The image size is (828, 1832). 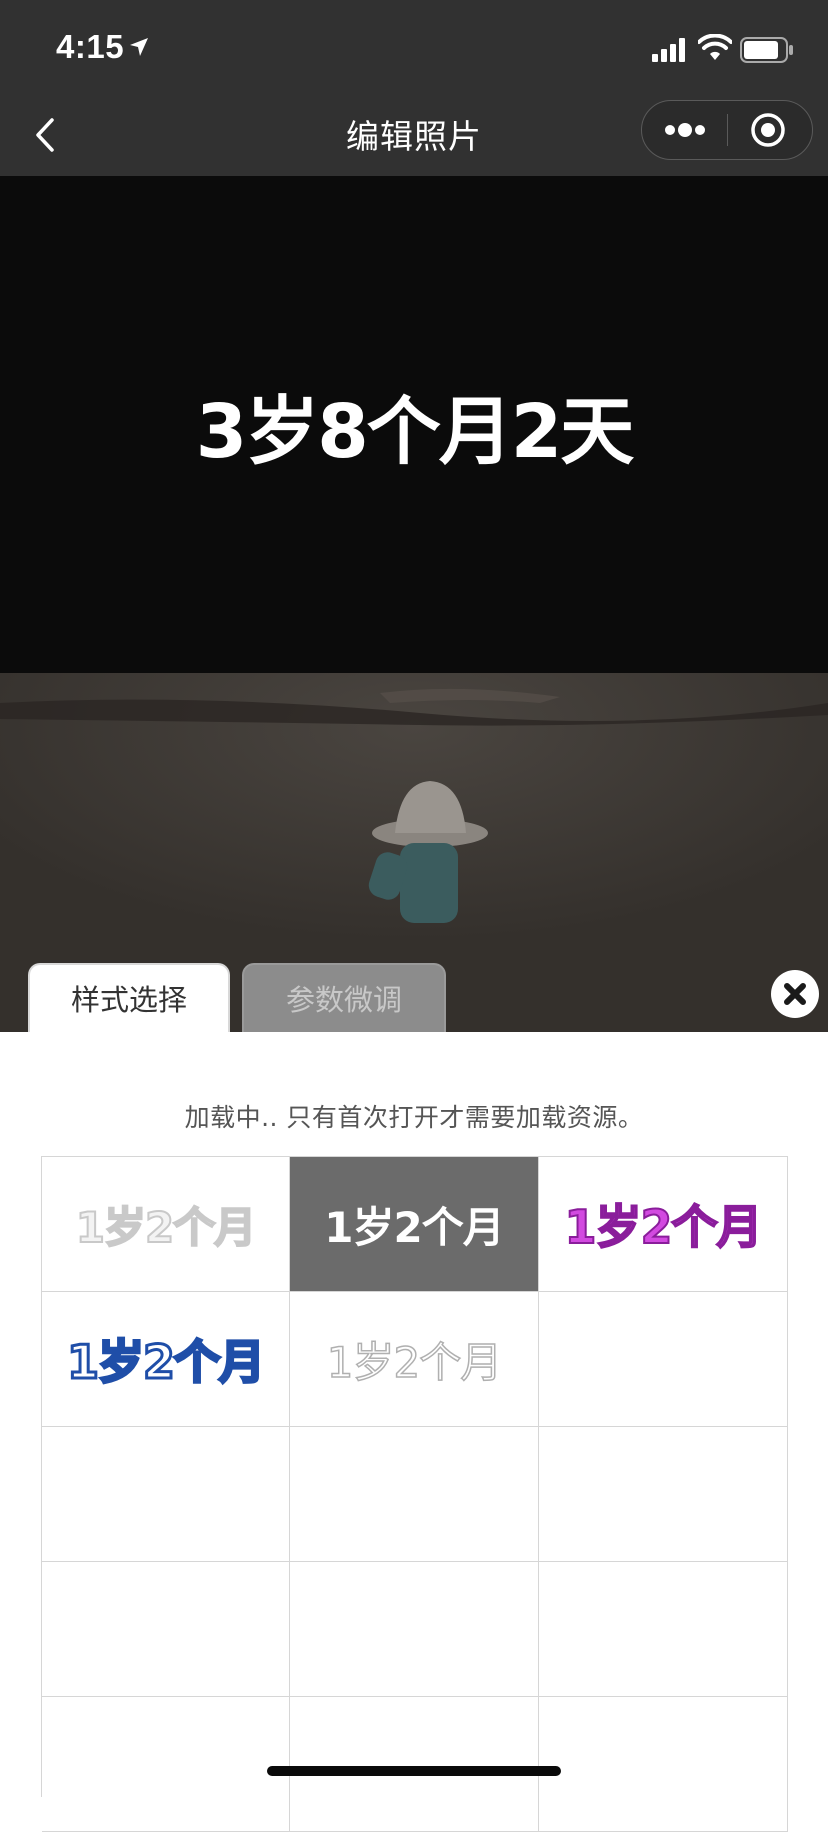 What do you see at coordinates (344, 998) in the screenshot?
I see `tab-param-adjust: 参数微调` at bounding box center [344, 998].